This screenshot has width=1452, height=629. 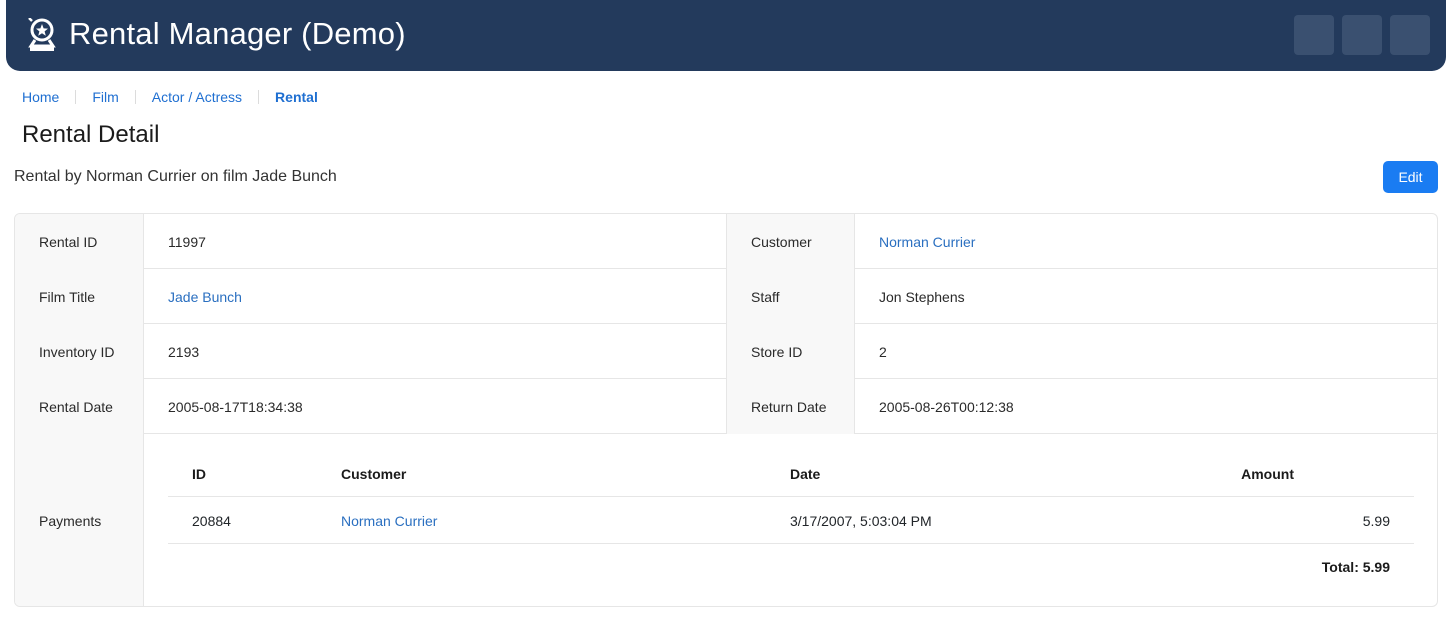 I want to click on customer-link: Norman Currier, so click(x=927, y=242).